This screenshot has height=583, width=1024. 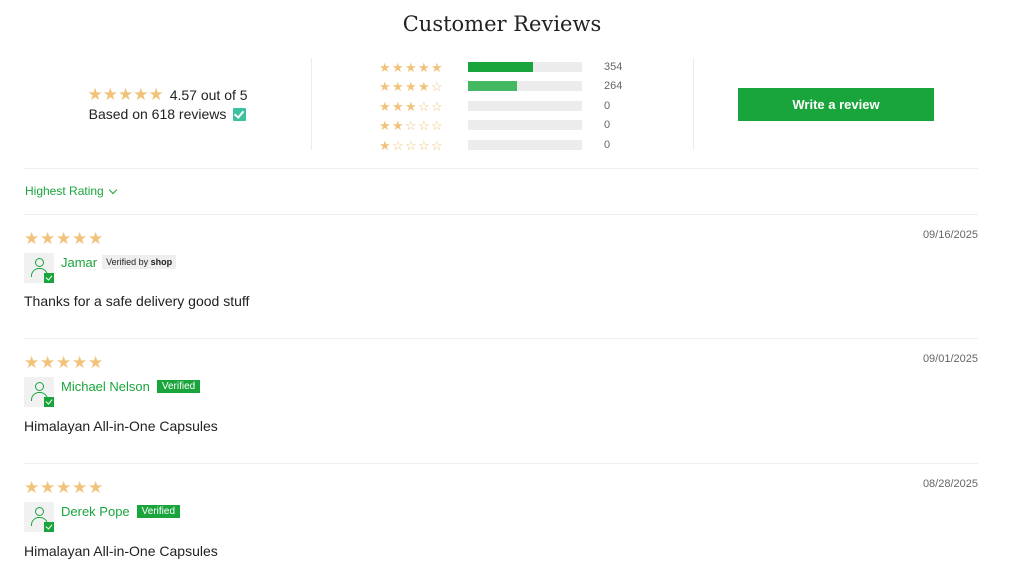 I want to click on histogram-row-3-star: ★ ★ ★ ☆ ☆ 0, so click(x=494, y=106).